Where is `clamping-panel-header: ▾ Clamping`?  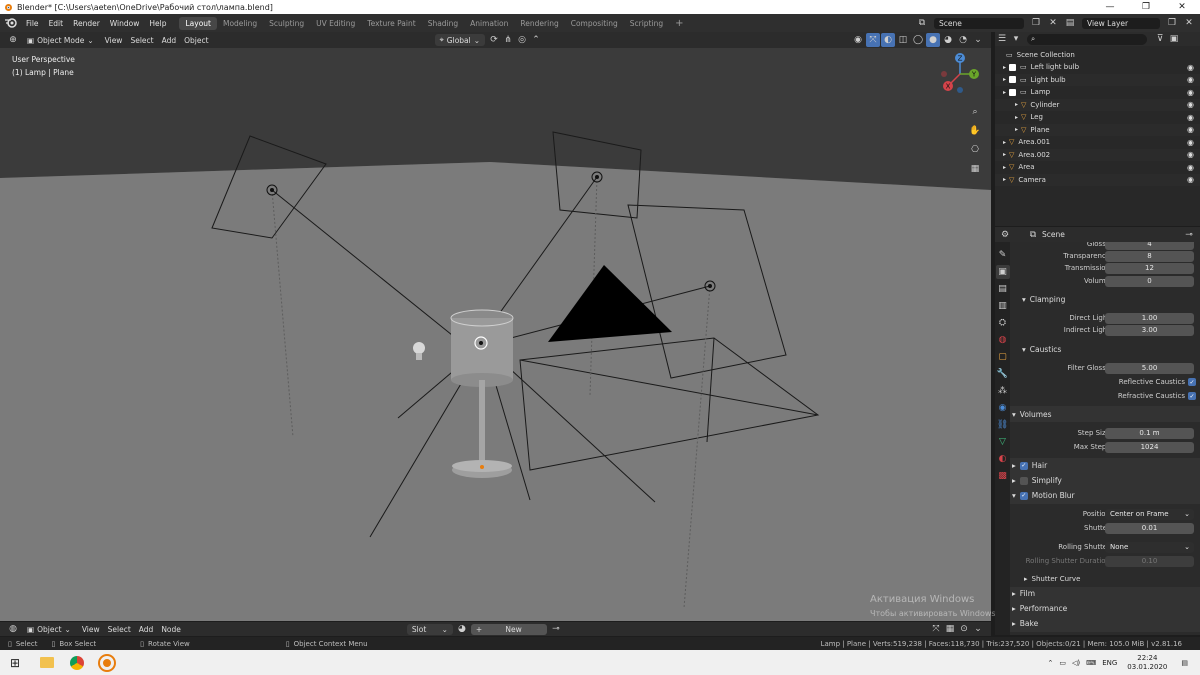
clamping-panel-header: ▾ Clamping is located at coordinates (1043, 299).